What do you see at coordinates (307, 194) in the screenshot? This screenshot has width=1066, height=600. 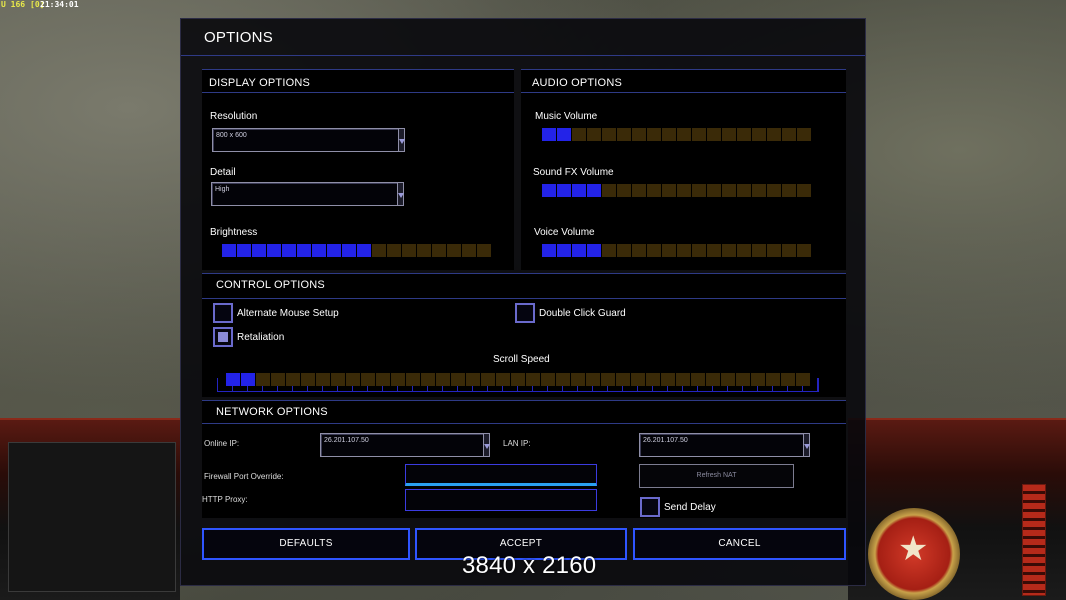 I see `detail-dropdown: High` at bounding box center [307, 194].